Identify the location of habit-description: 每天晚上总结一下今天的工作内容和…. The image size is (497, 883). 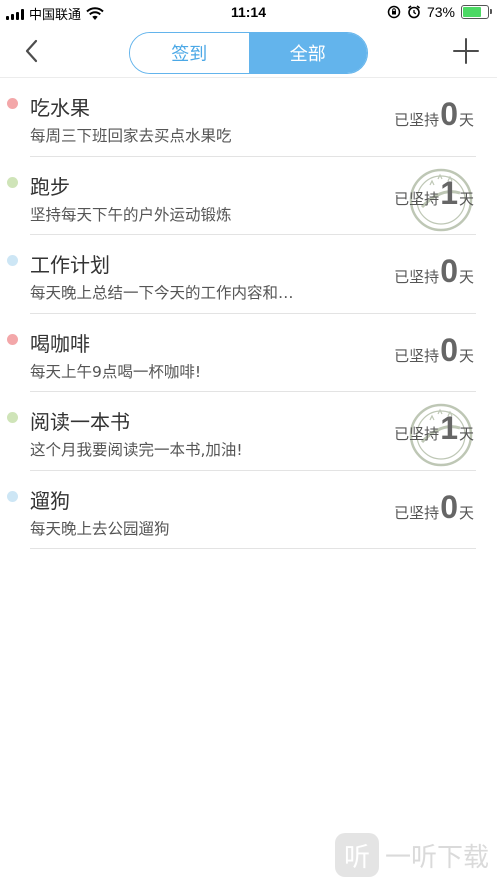
(162, 293).